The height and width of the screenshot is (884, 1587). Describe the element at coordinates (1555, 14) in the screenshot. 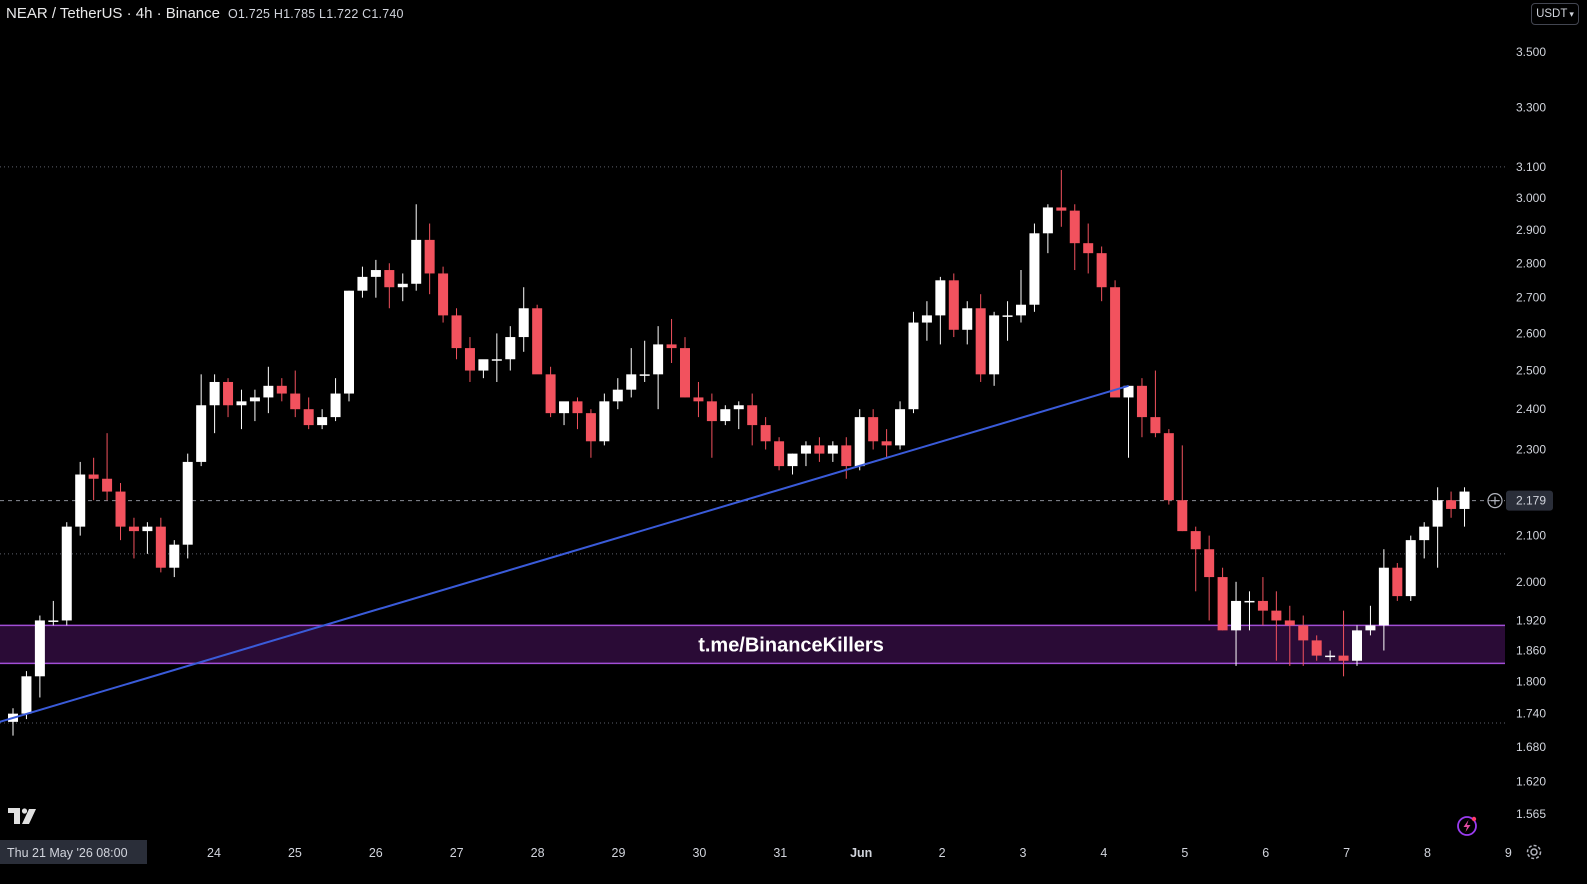

I see `currency-selector: USDT ▾` at that location.